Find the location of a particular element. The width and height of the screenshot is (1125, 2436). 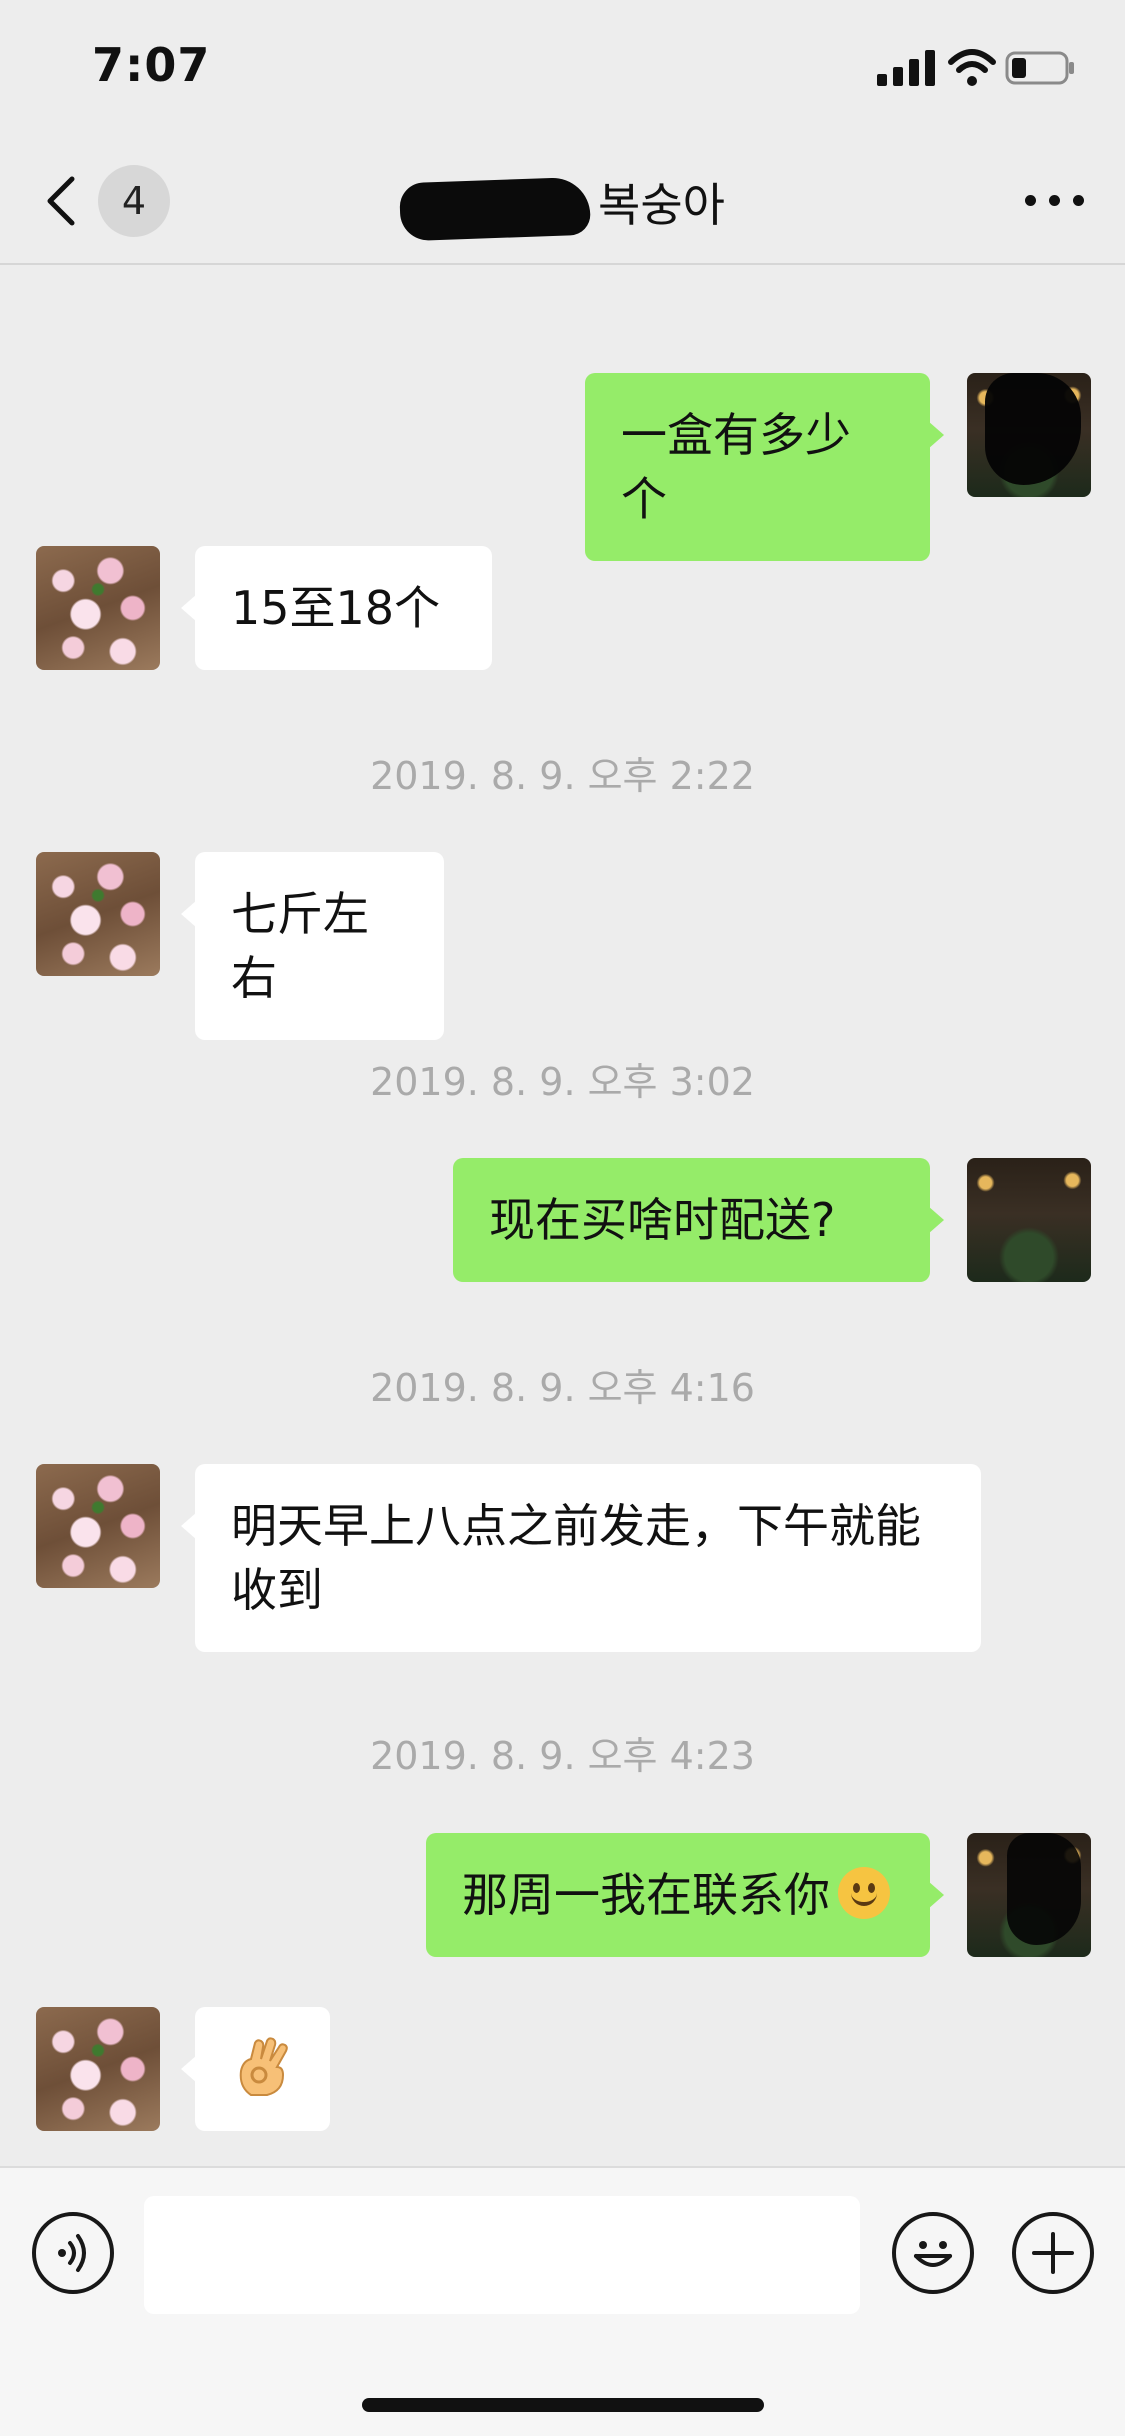

more-options-button is located at coordinates (1054, 200).